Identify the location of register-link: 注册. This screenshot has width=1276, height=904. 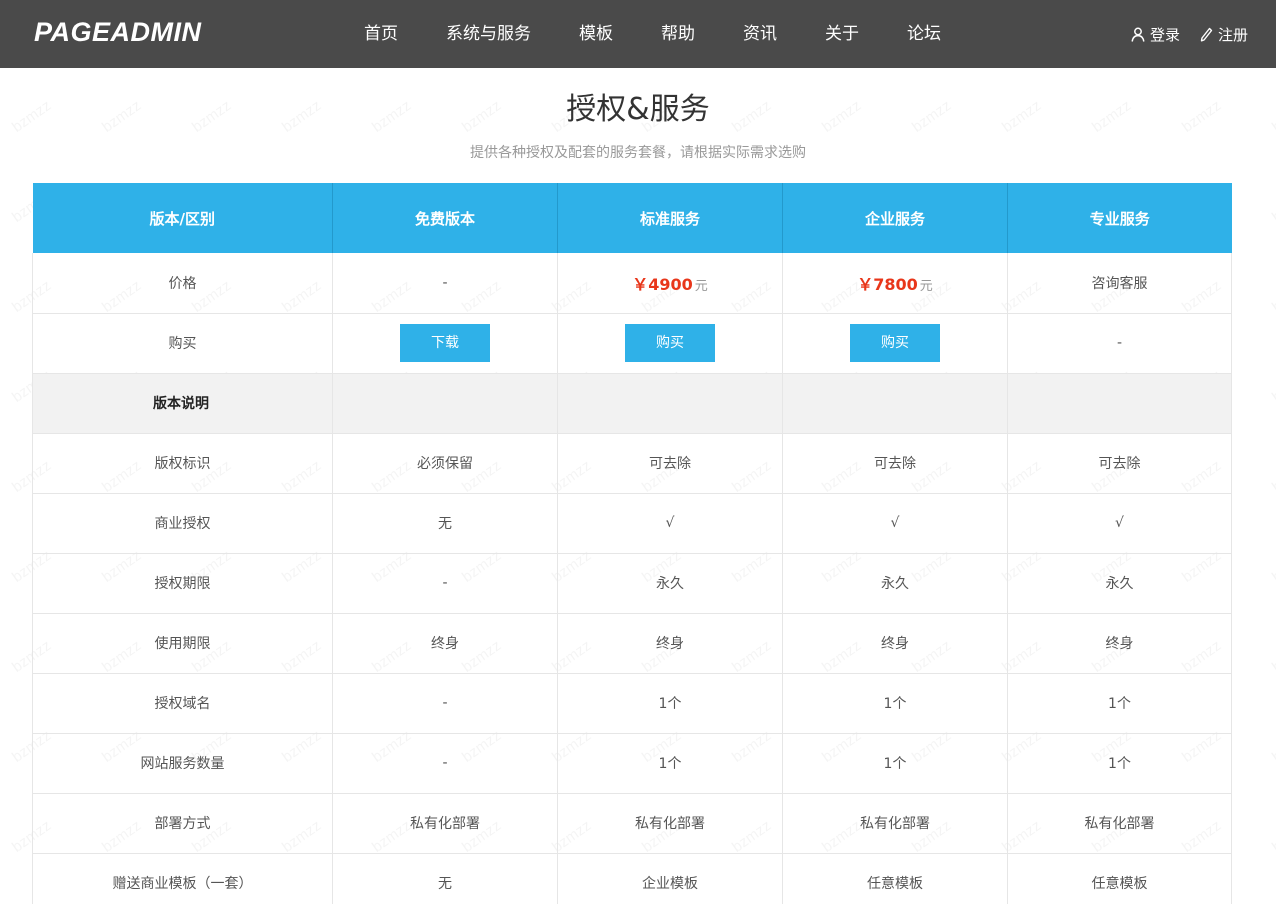
(1224, 34).